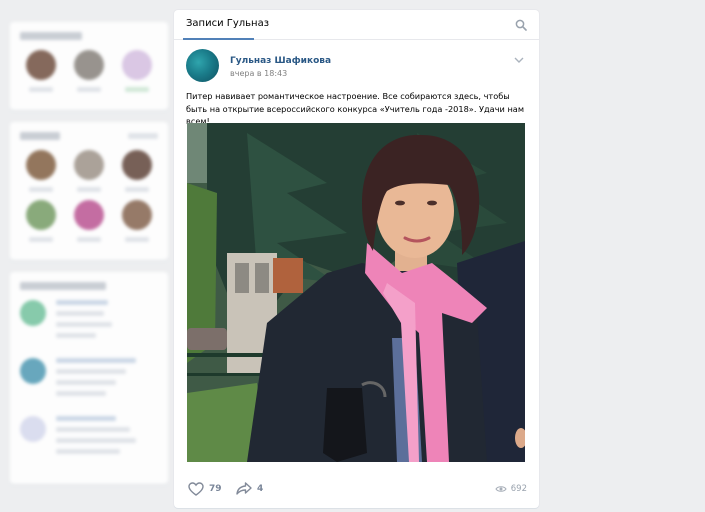 The height and width of the screenshot is (512, 705). I want to click on wall-tabs: Записи Гульназ, so click(356, 25).